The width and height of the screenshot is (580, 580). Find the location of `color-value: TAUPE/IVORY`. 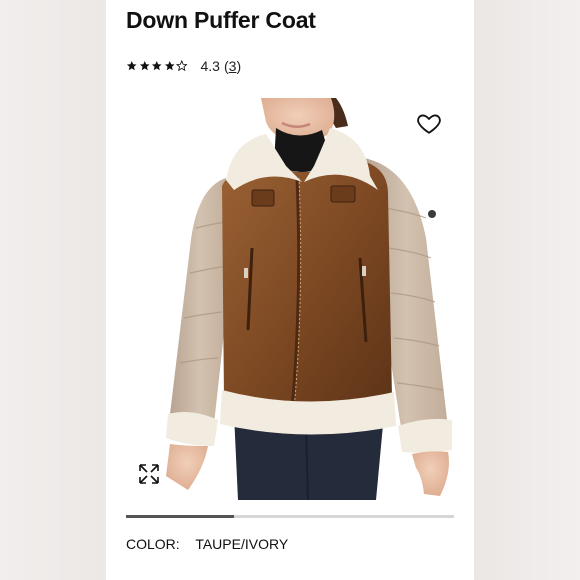

color-value: TAUPE/IVORY is located at coordinates (242, 544).